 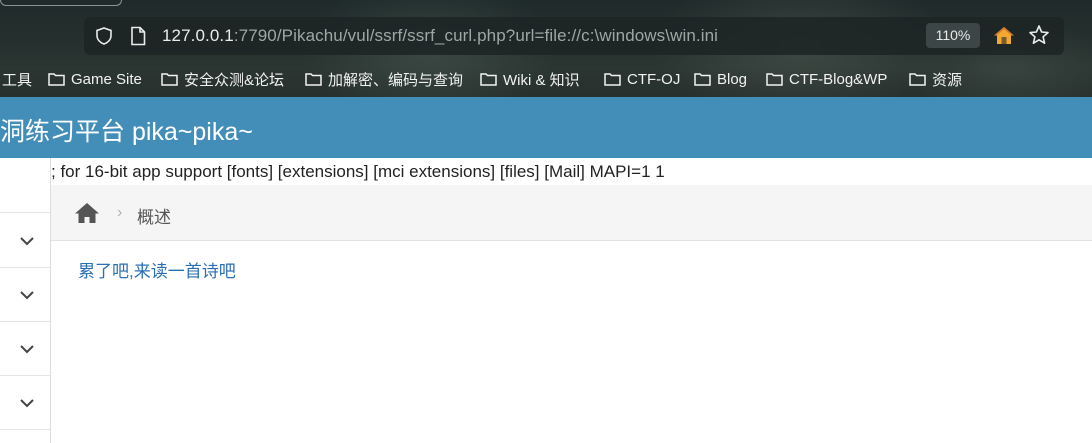 I want to click on bookmark-label: Wiki & 知识, so click(x=541, y=80).